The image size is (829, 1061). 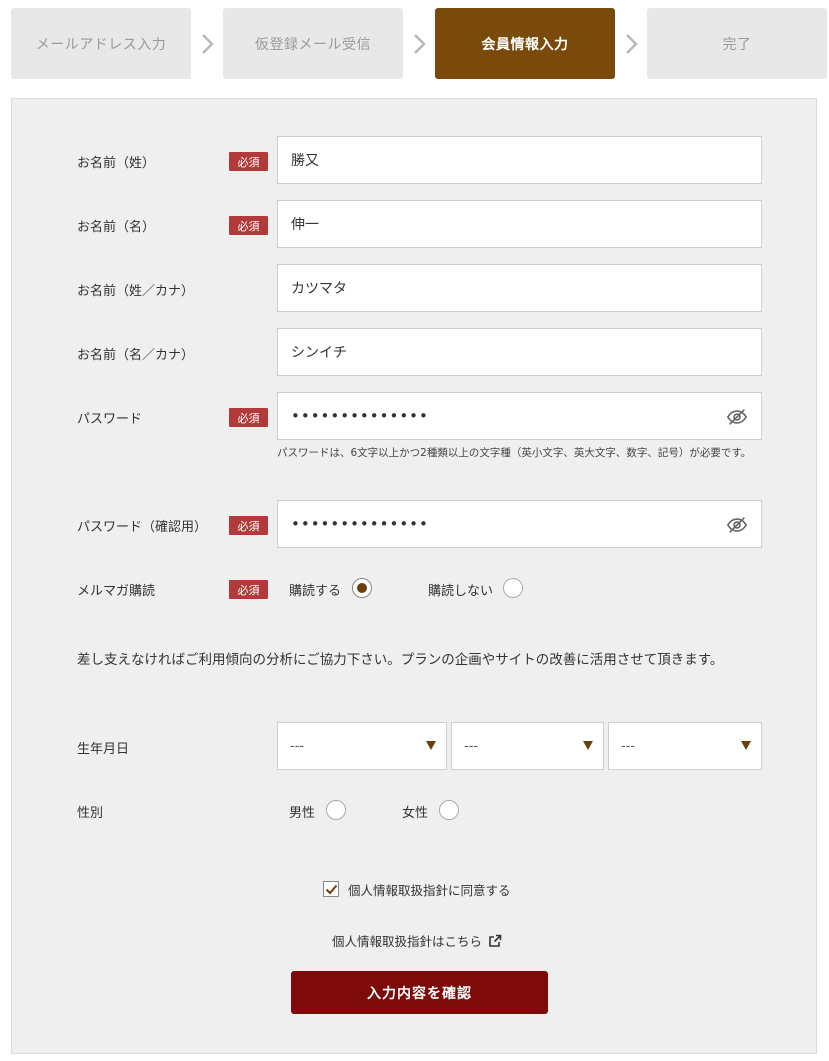 What do you see at coordinates (336, 810) in the screenshot?
I see `gender-male-radio` at bounding box center [336, 810].